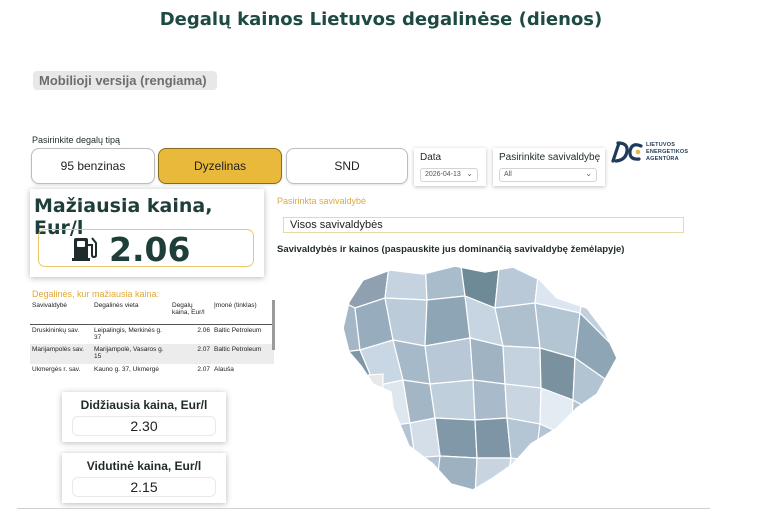  Describe the element at coordinates (549, 167) in the screenshot. I see `municipality-filter: Pasirinkite savivaldybę All ⌄` at that location.